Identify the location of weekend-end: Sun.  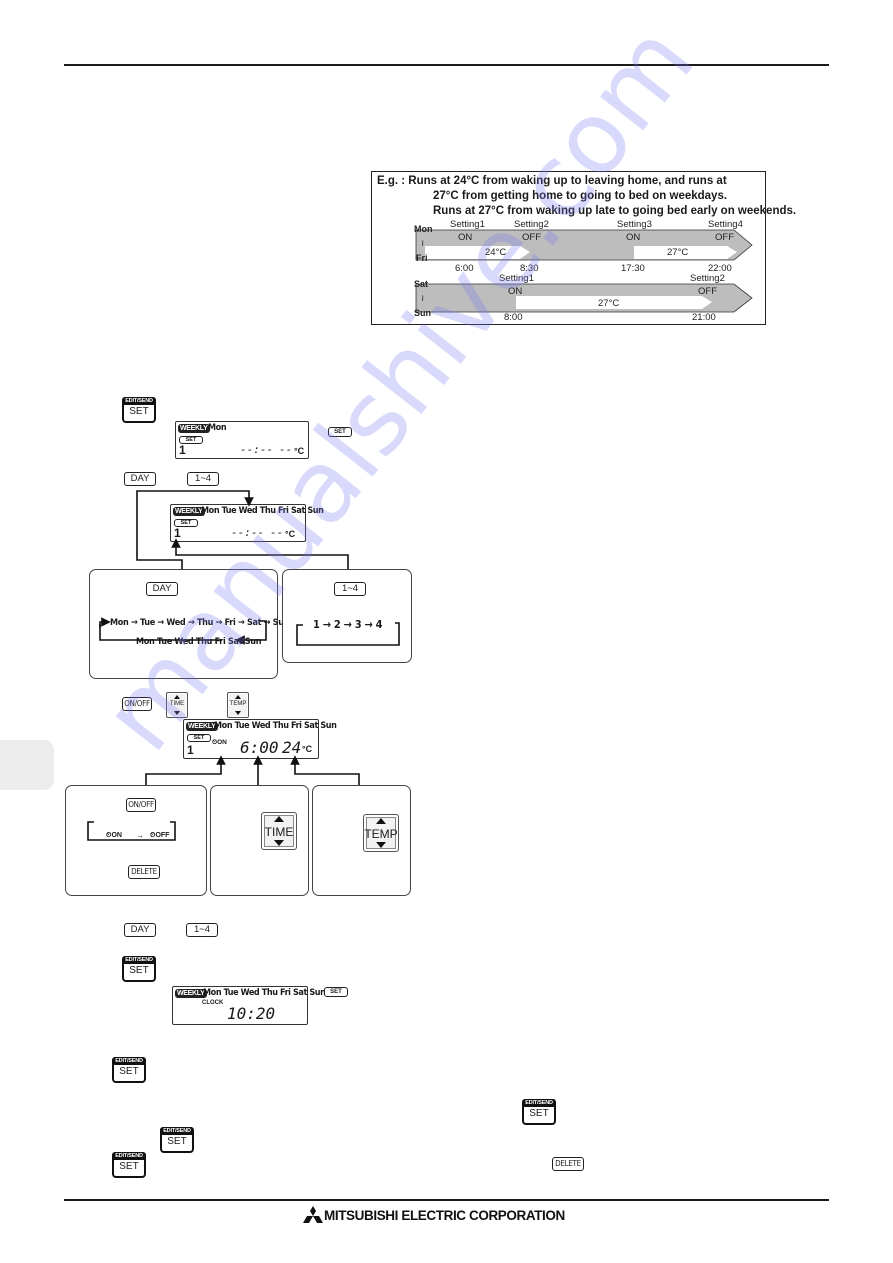
(422, 313).